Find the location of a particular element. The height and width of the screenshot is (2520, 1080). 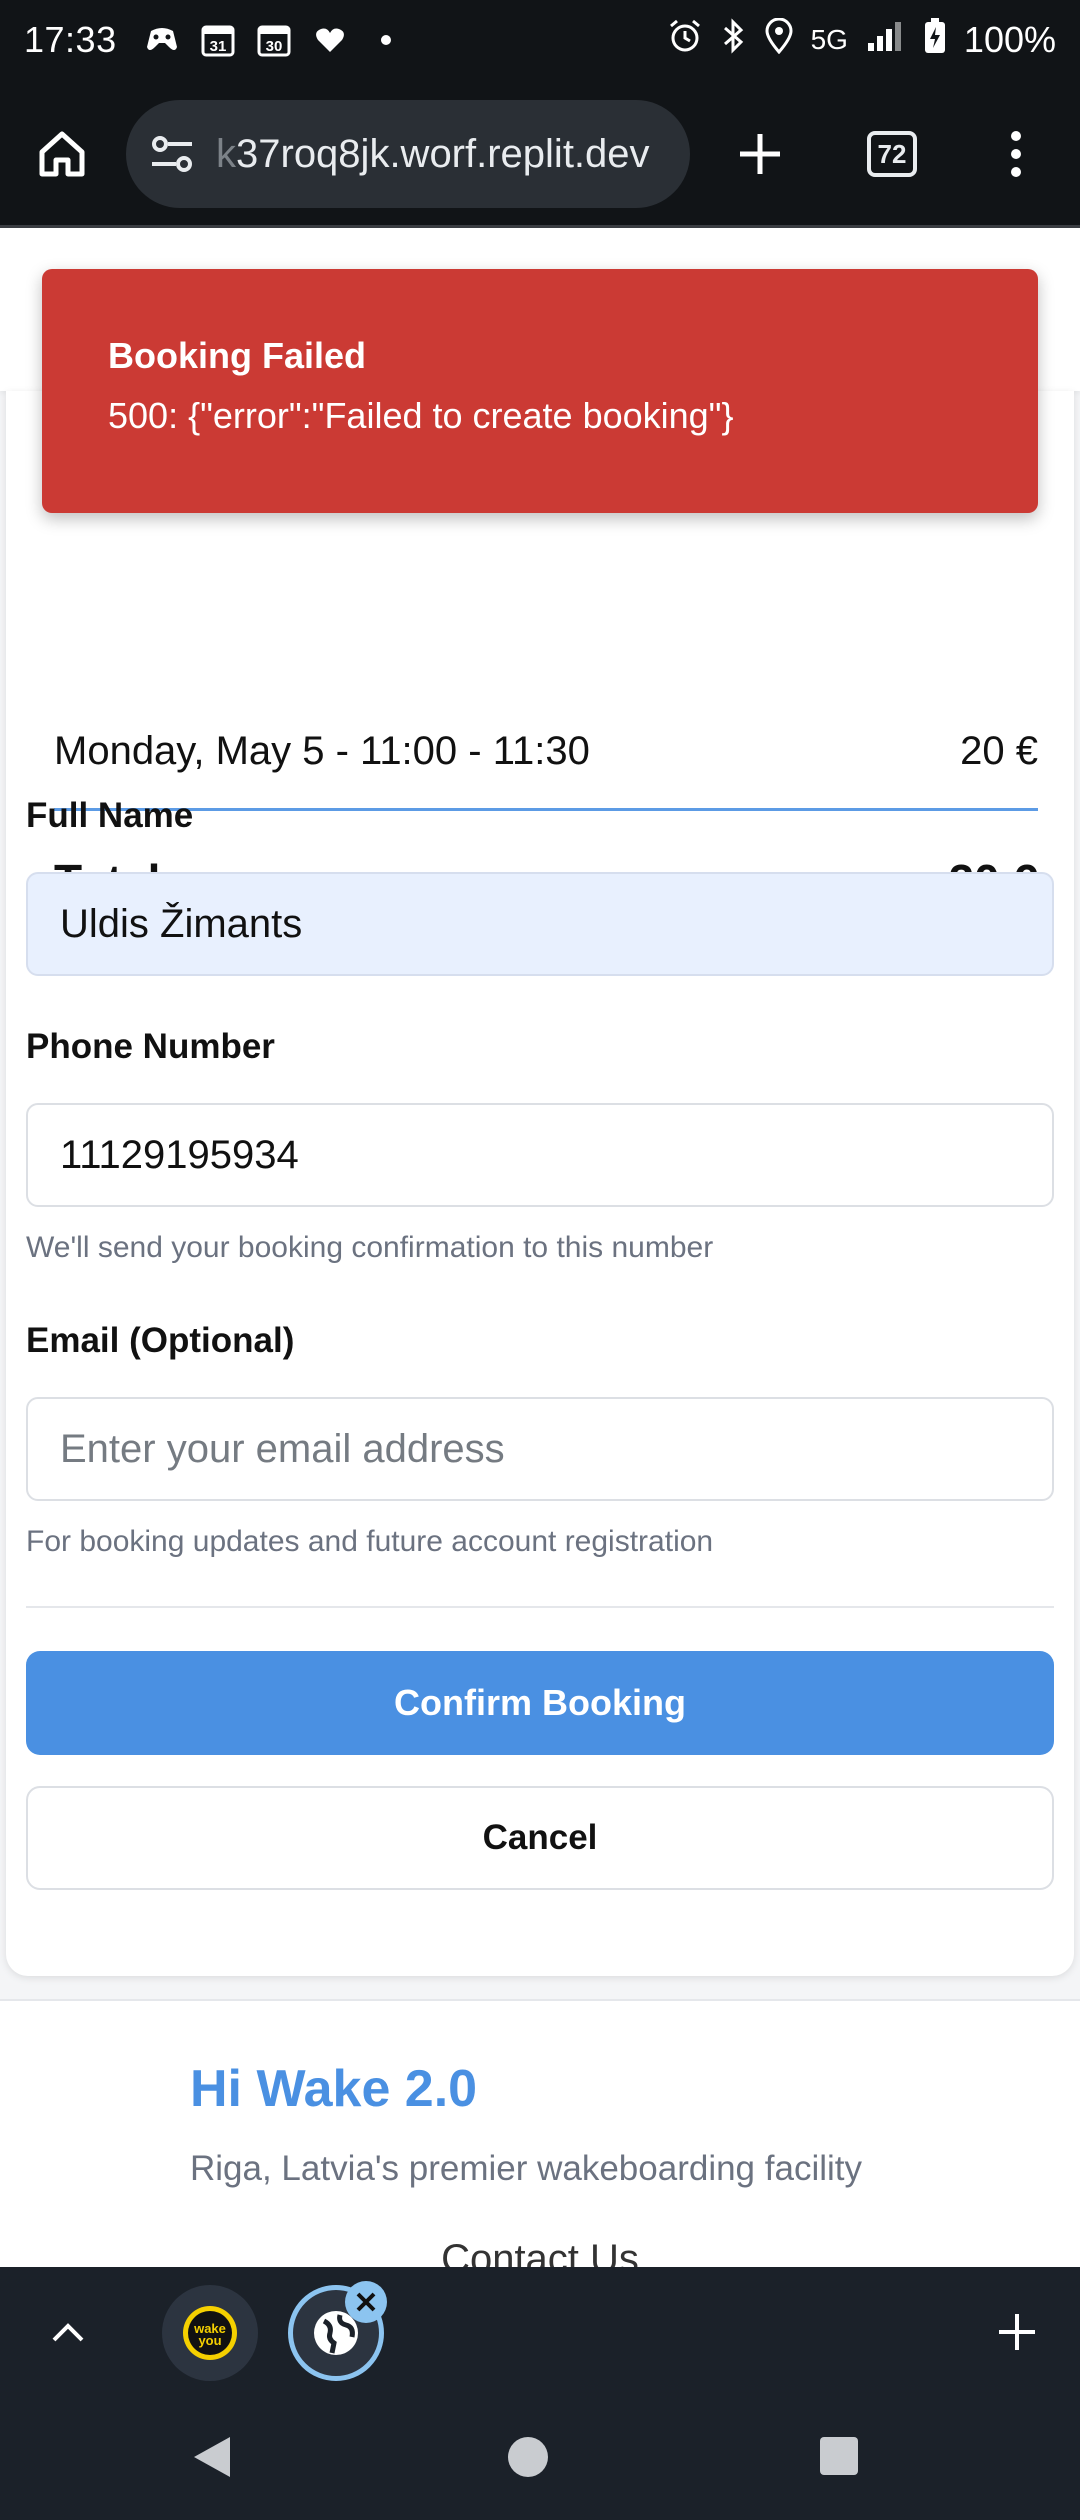

location-icon is located at coordinates (779, 40).